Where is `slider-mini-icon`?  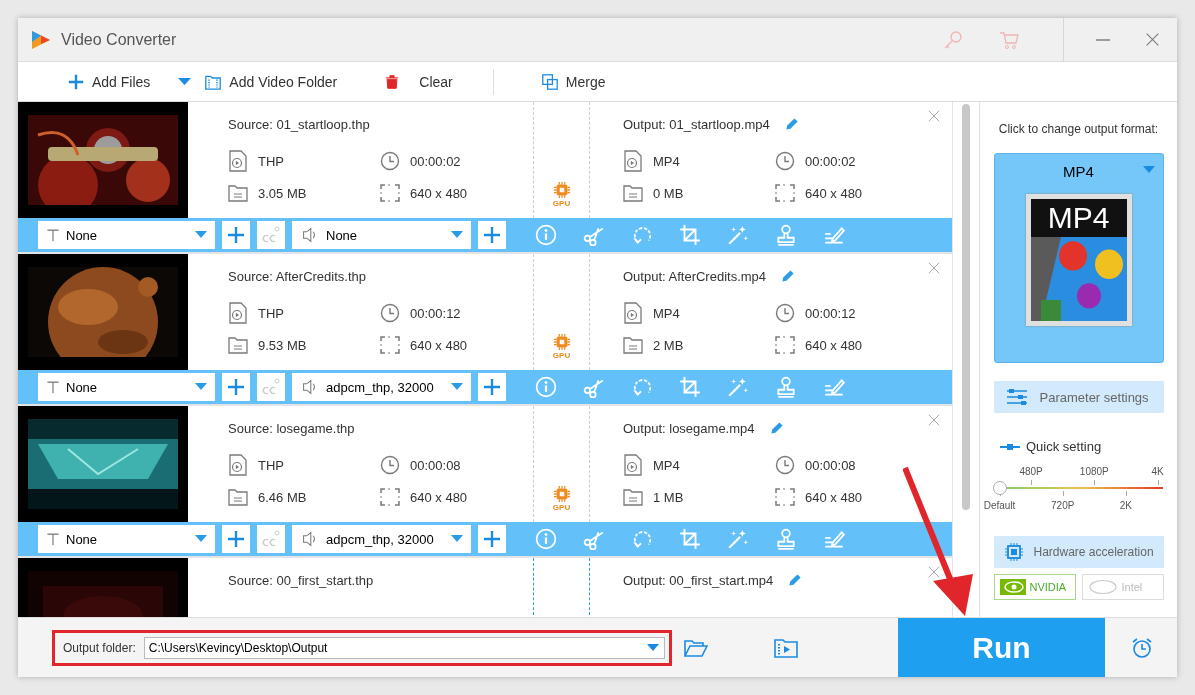 slider-mini-icon is located at coordinates (1010, 446).